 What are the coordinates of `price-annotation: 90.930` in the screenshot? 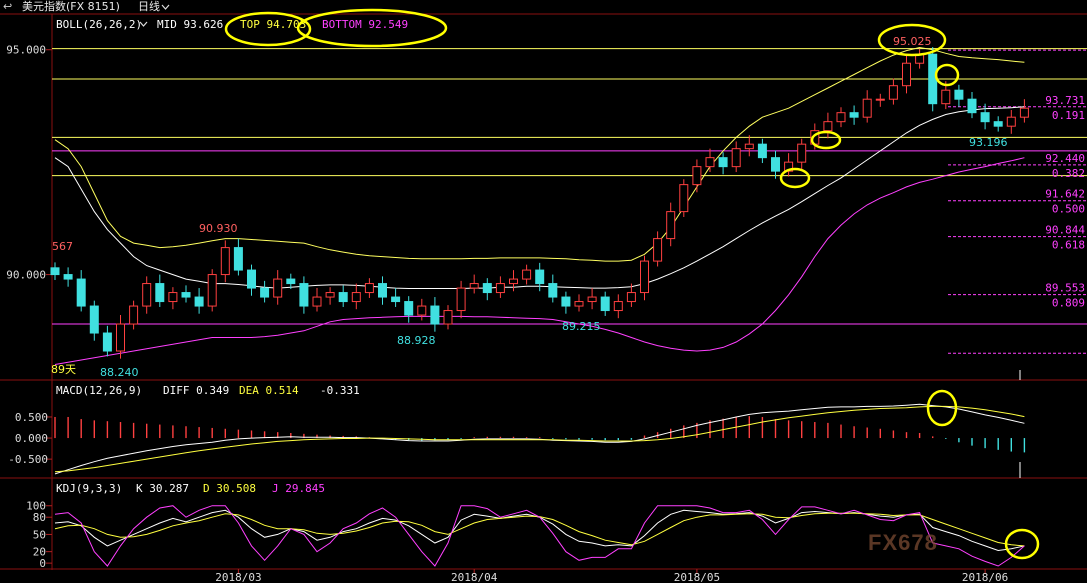 It's located at (218, 228).